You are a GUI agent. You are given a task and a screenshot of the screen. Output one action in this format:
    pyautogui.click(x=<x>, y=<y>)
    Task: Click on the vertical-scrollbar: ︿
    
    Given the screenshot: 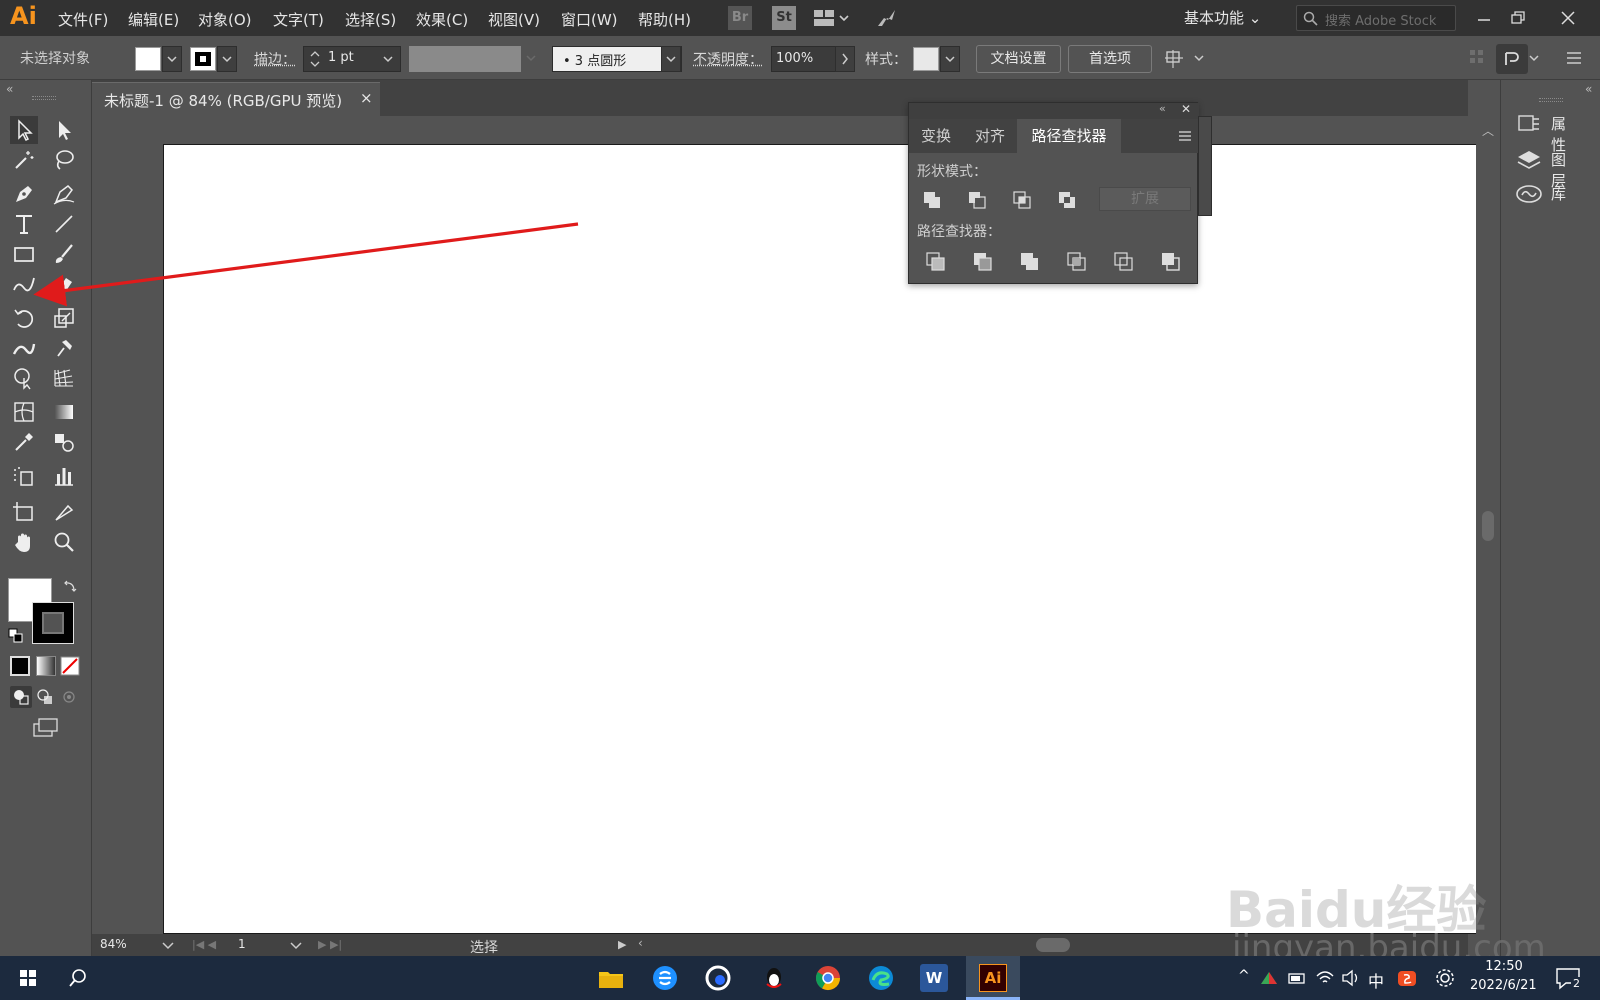 What is the action you would take?
    pyautogui.click(x=1488, y=525)
    